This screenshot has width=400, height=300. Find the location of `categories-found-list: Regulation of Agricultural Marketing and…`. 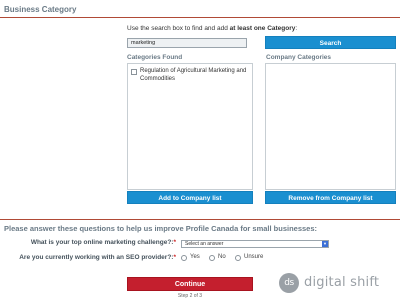

categories-found-list: Regulation of Agricultural Marketing and… is located at coordinates (190, 126).